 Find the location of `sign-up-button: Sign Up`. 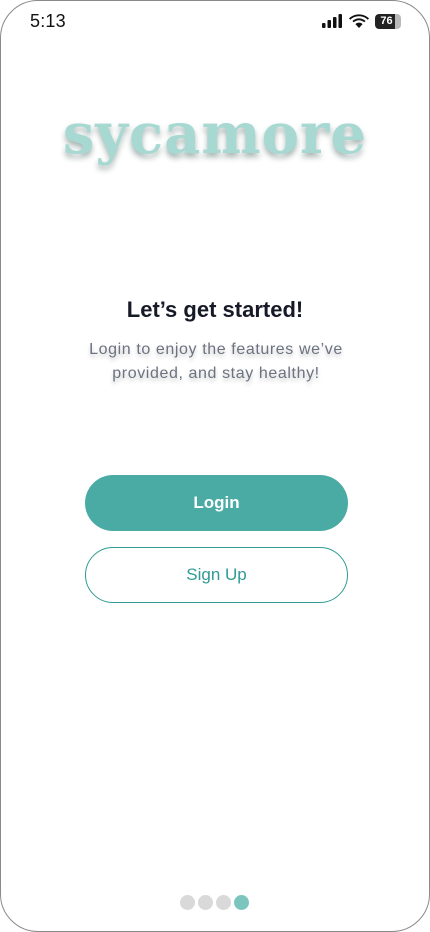

sign-up-button: Sign Up is located at coordinates (216, 575).